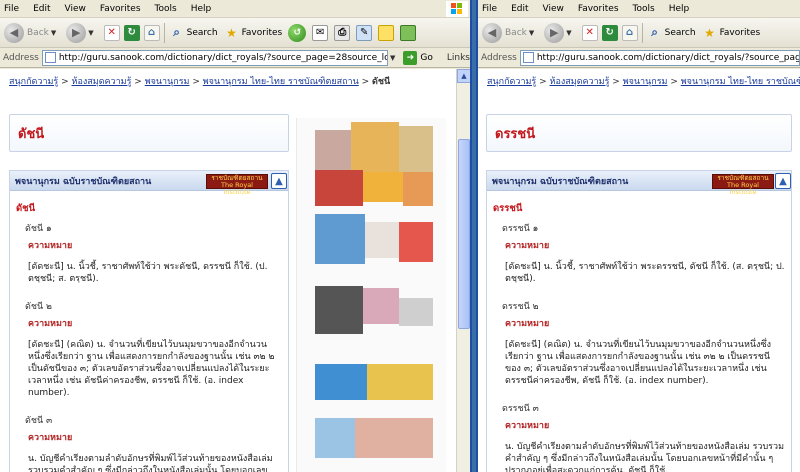 The height and width of the screenshot is (472, 800). Describe the element at coordinates (231, 32) in the screenshot. I see `star-icon: ★` at that location.